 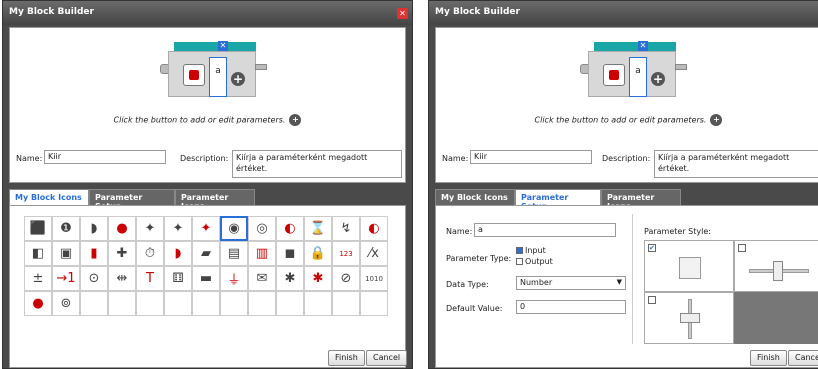 What do you see at coordinates (374, 278) in the screenshot?
I see `icon-cell: 1010` at bounding box center [374, 278].